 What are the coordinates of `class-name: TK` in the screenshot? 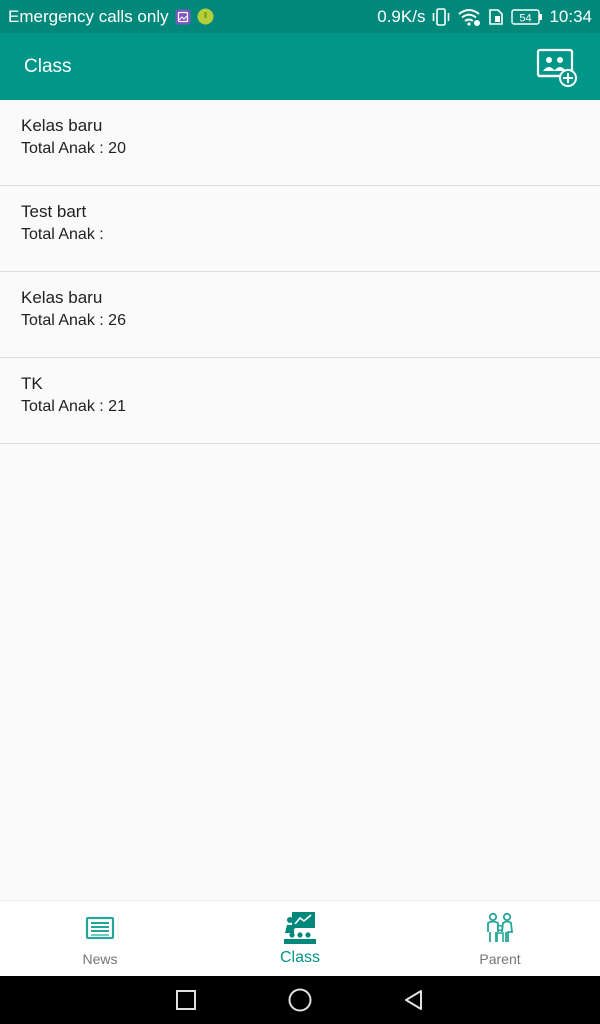 It's located at (32, 383).